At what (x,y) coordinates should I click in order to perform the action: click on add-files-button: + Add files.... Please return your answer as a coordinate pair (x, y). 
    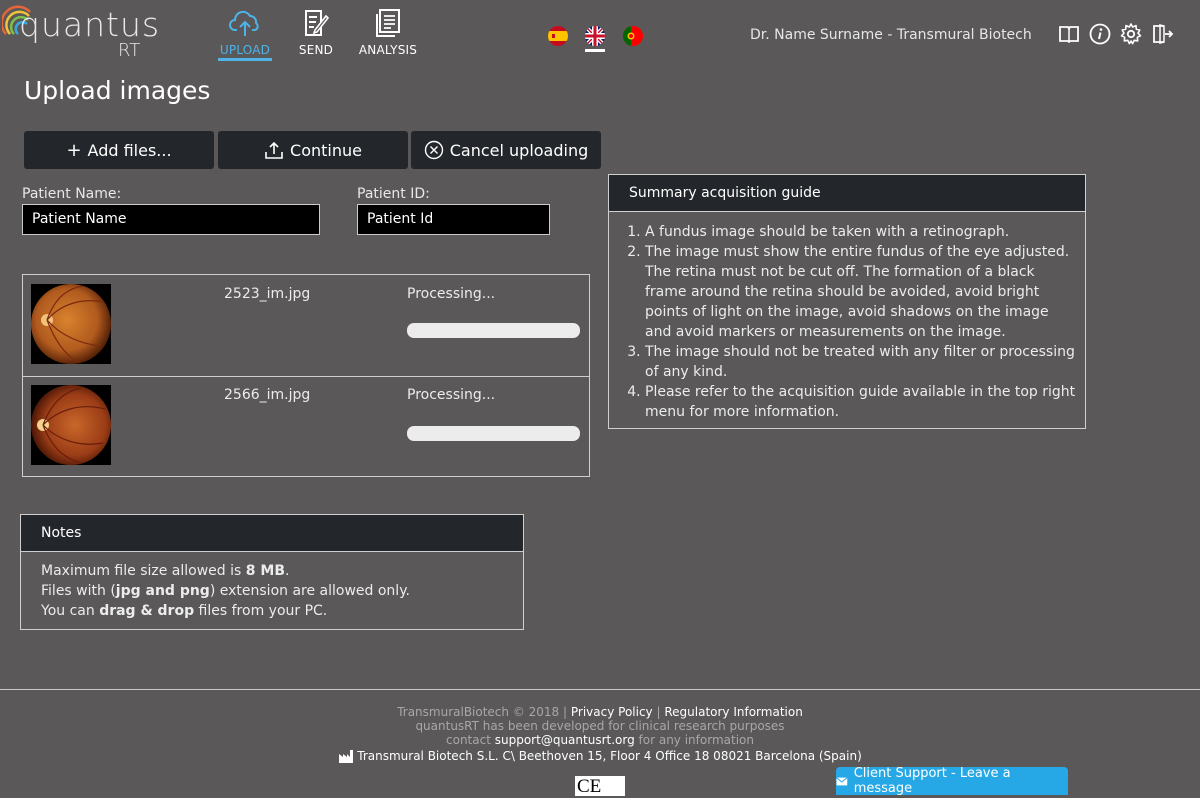
    Looking at the image, I should click on (119, 150).